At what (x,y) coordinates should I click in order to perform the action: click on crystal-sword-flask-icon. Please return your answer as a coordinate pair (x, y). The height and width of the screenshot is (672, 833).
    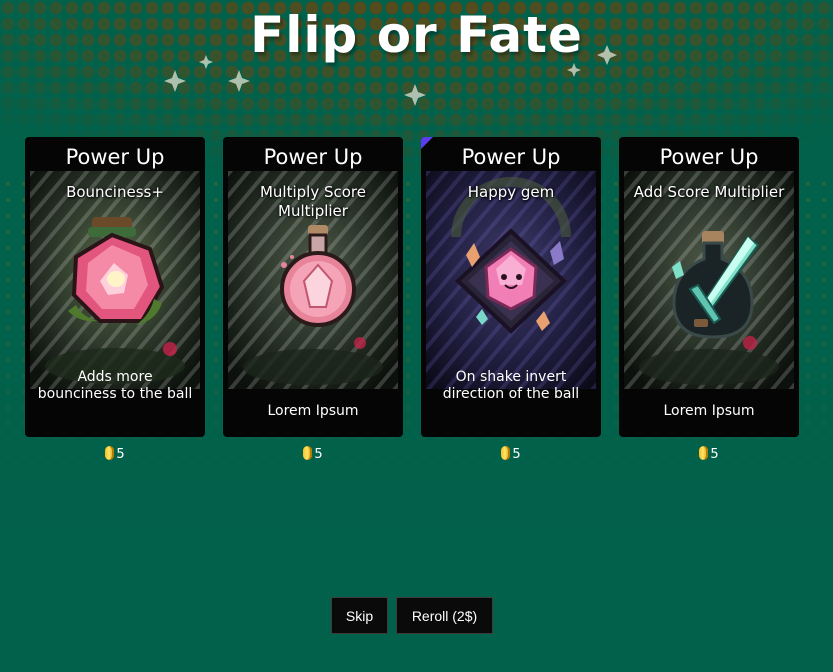
    Looking at the image, I should click on (709, 280).